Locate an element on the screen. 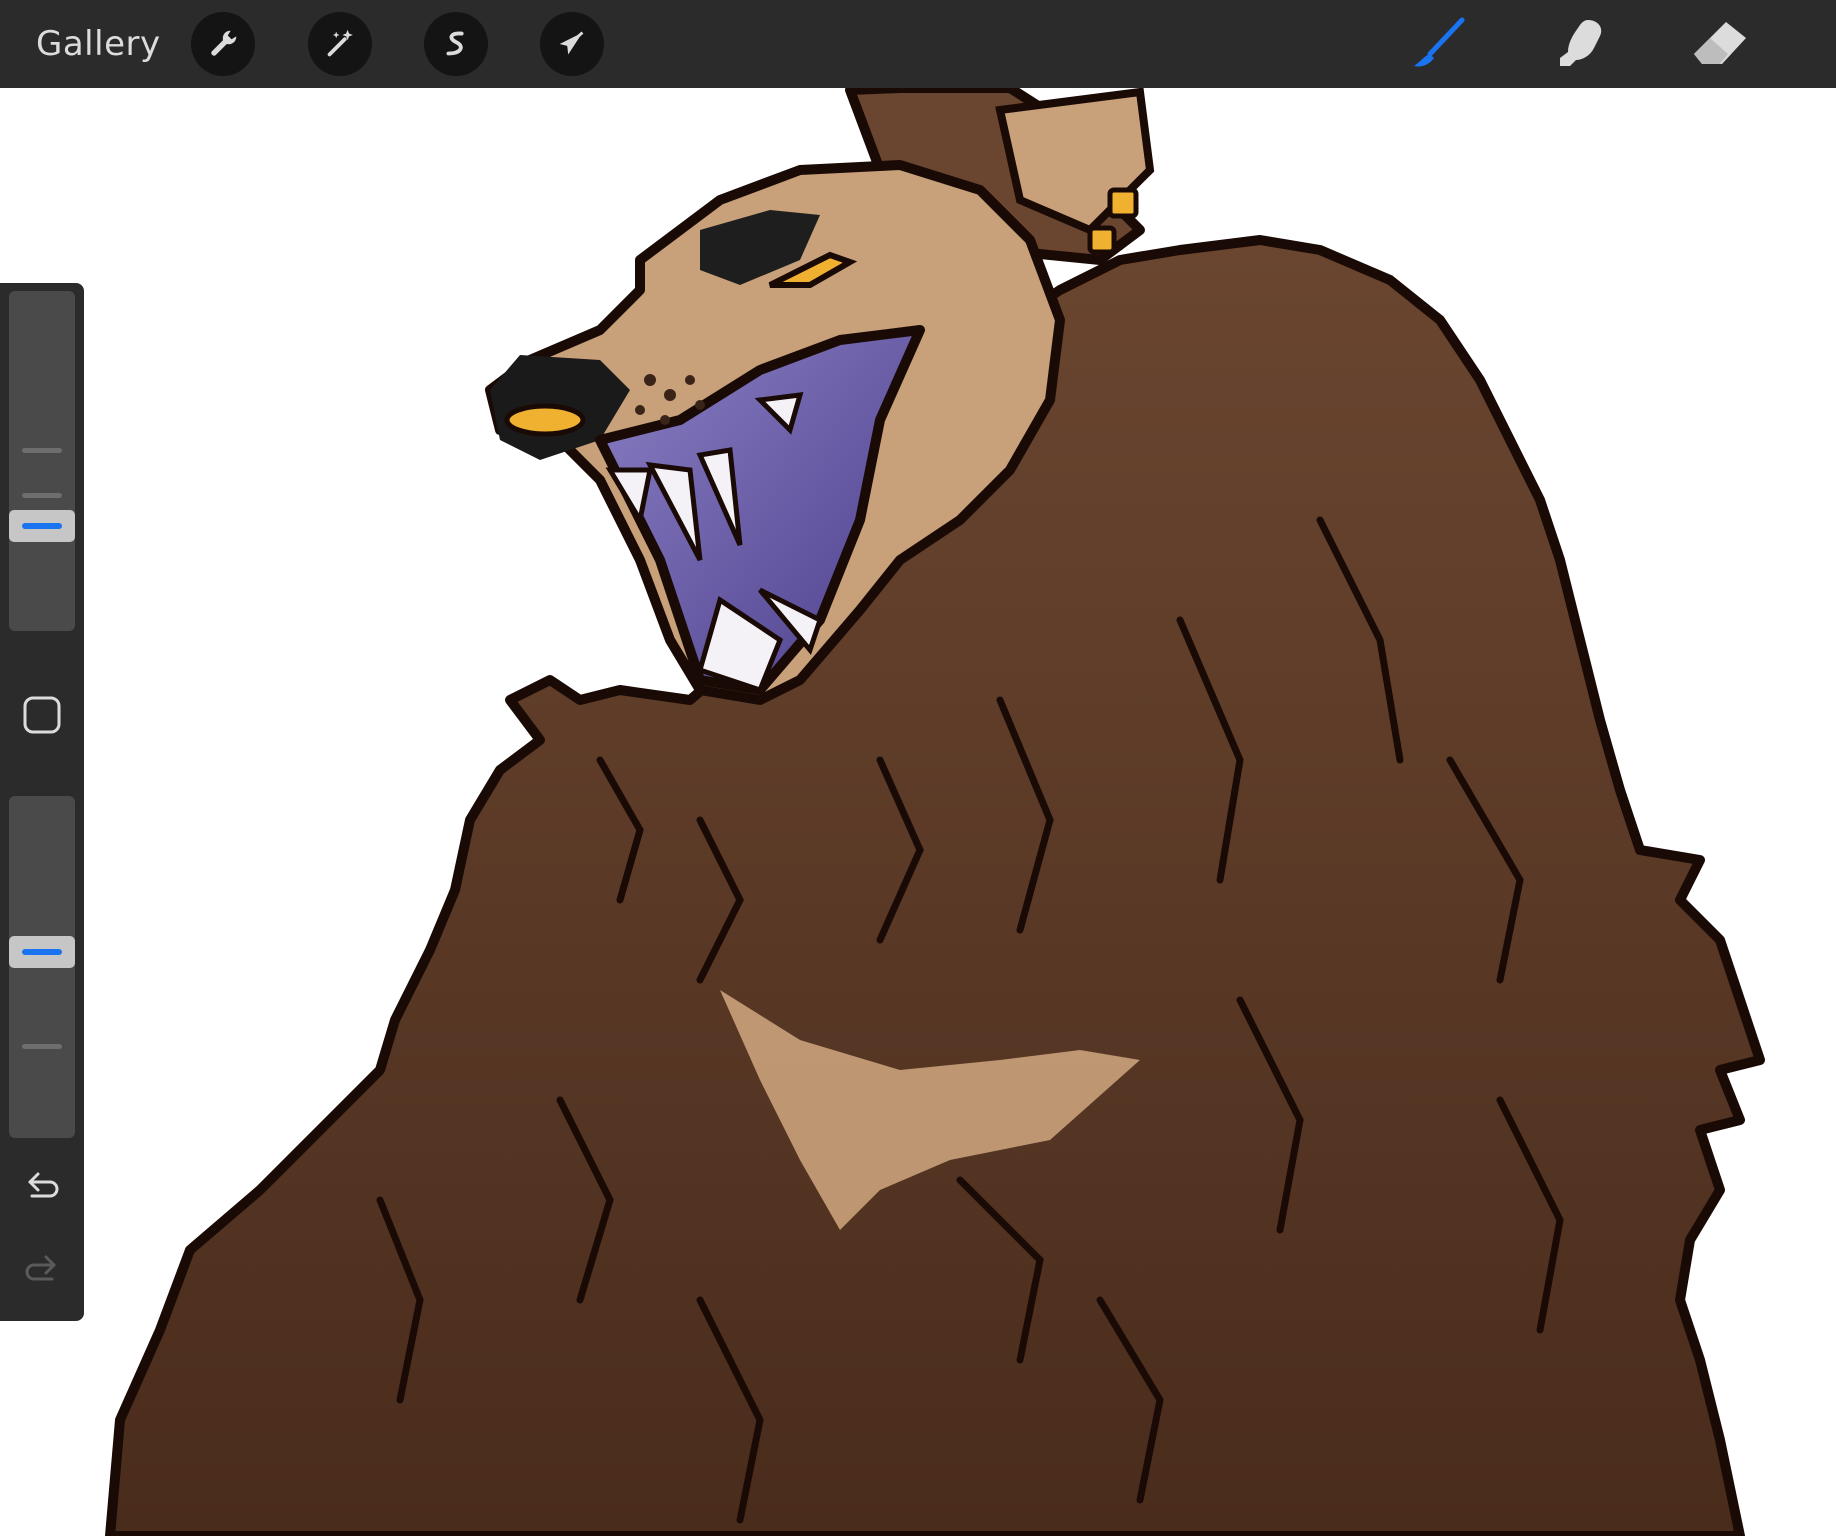 This screenshot has height=1536, width=1836. brush-tool is located at coordinates (1440, 44).